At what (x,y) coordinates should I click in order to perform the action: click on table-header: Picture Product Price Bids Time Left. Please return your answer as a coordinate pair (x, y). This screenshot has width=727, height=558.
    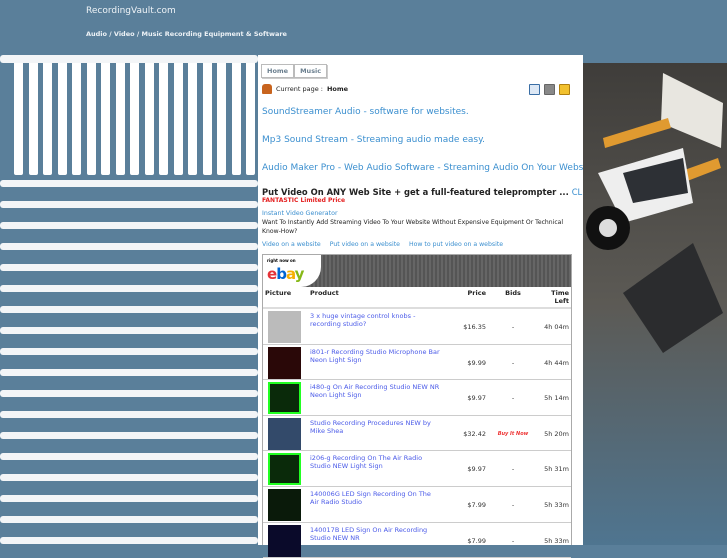
    Looking at the image, I should click on (417, 298).